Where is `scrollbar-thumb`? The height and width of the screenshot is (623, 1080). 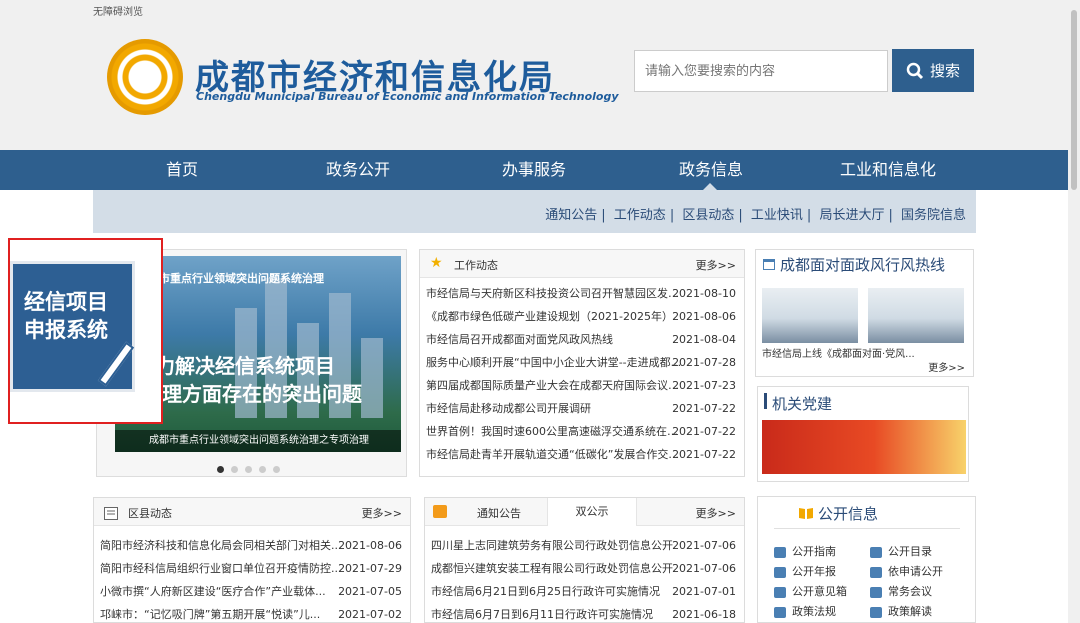 scrollbar-thumb is located at coordinates (1074, 100).